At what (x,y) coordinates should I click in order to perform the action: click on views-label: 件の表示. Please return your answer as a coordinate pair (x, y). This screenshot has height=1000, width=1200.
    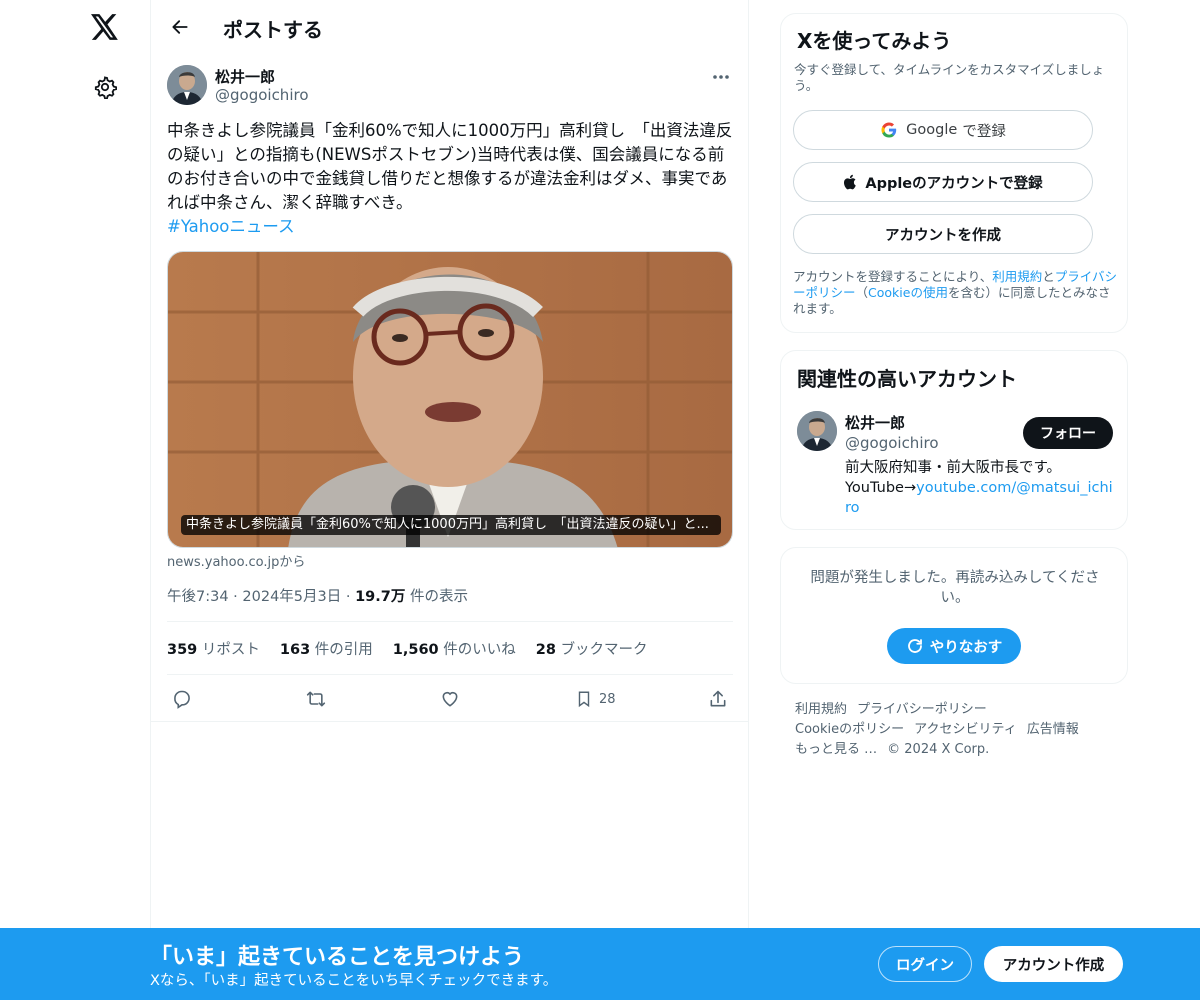
    Looking at the image, I should click on (438, 597).